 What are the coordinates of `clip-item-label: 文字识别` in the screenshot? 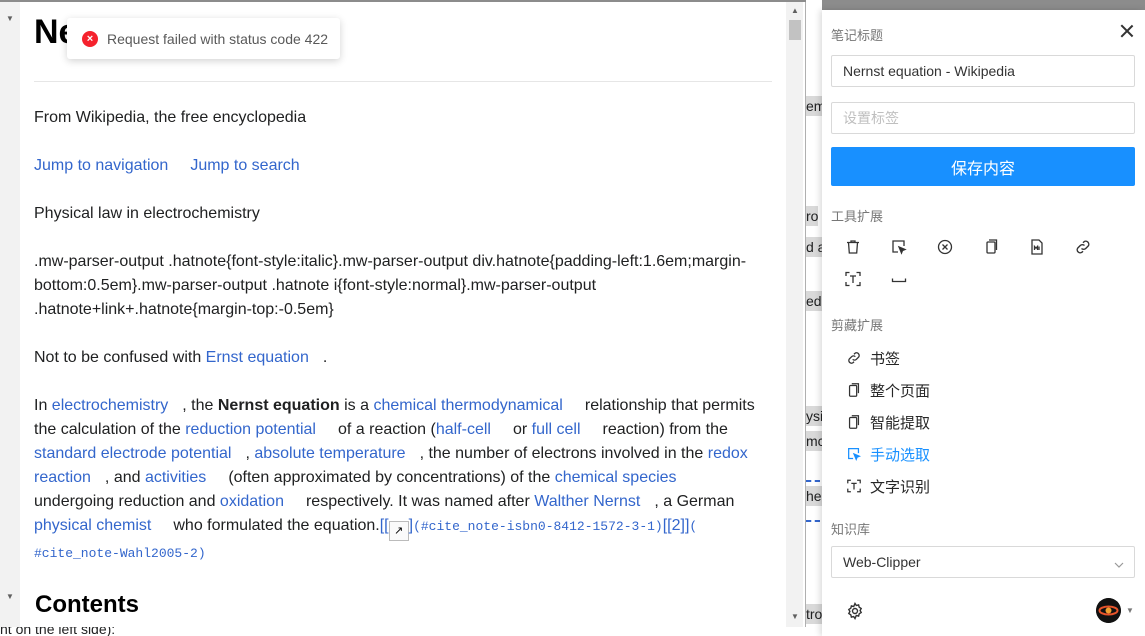 It's located at (900, 487).